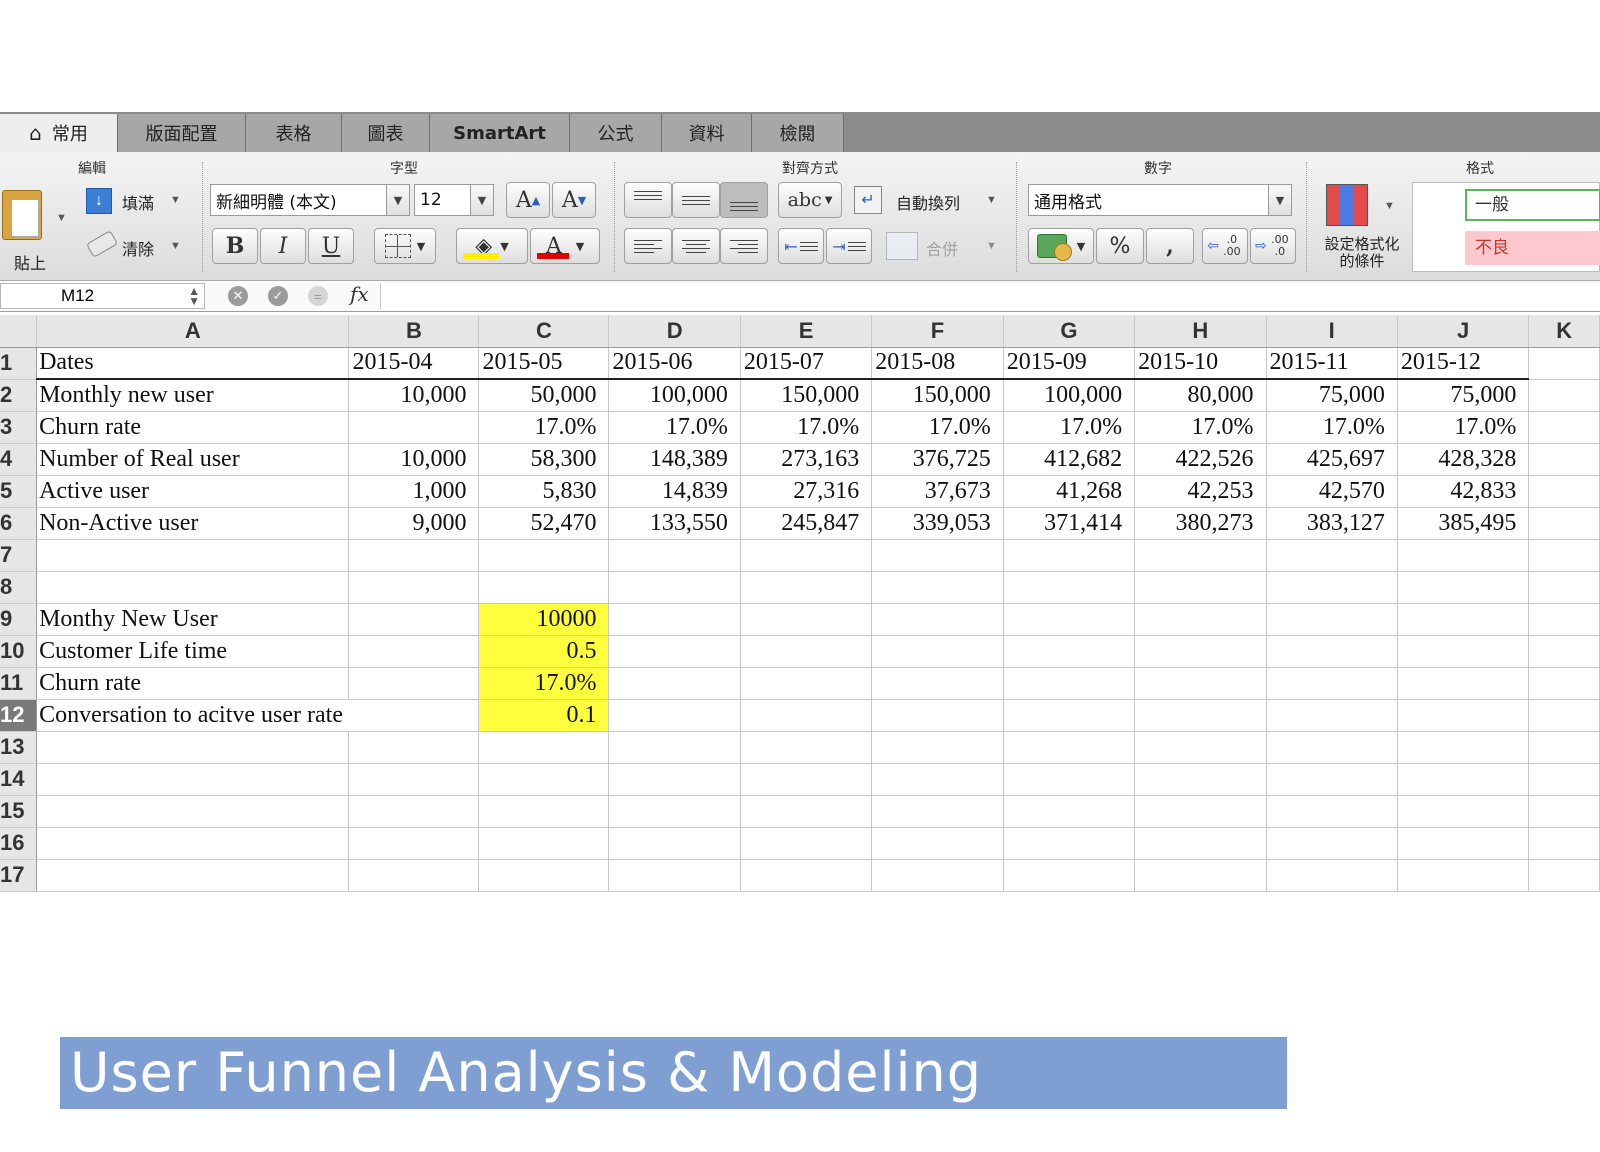 The width and height of the screenshot is (1600, 1152). What do you see at coordinates (1273, 246) in the screenshot?
I see `decrease-decimal-button: ⇨ .00 .0` at bounding box center [1273, 246].